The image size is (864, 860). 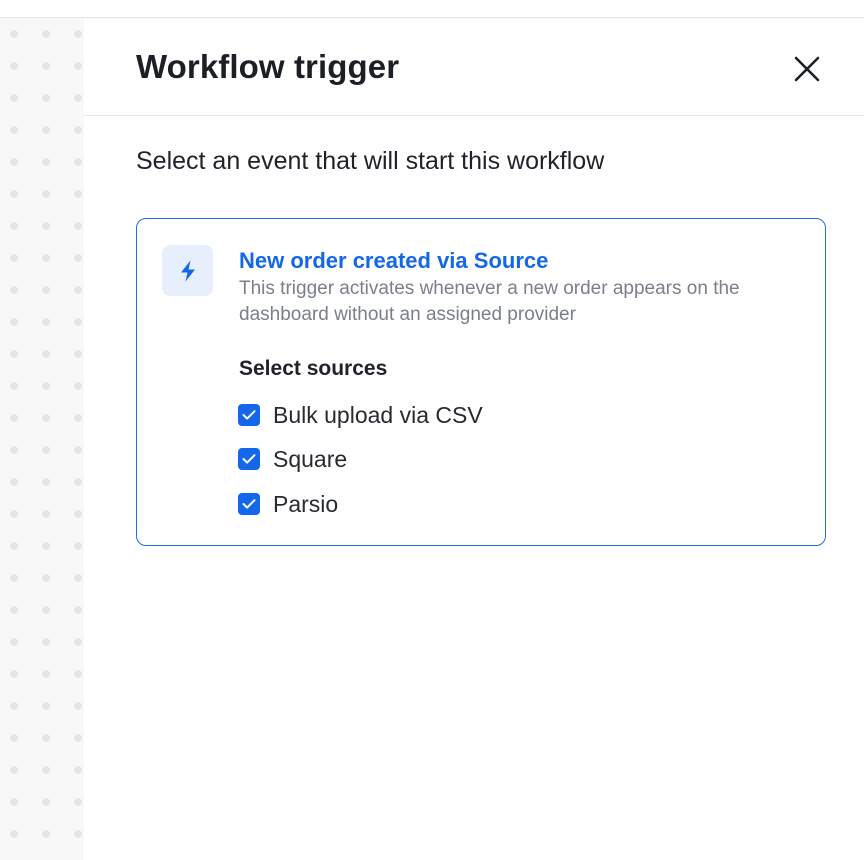 What do you see at coordinates (432, 9) in the screenshot?
I see `top-bar-edge` at bounding box center [432, 9].